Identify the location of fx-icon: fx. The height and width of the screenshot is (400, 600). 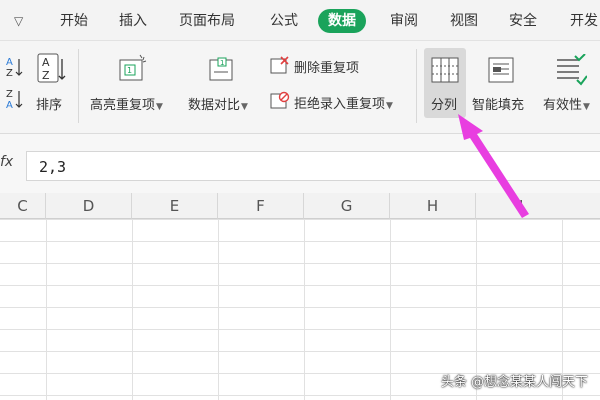
(6, 162).